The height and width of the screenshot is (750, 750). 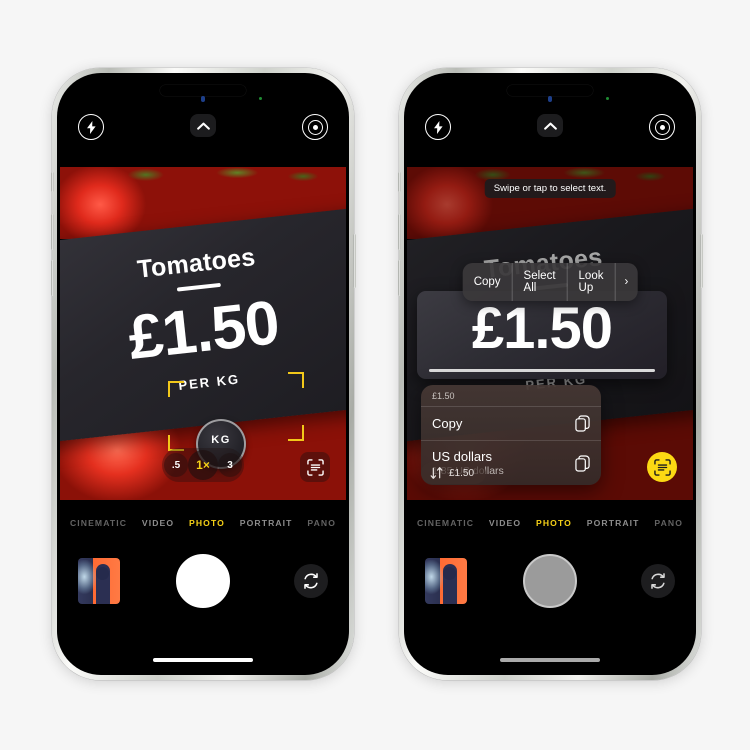 I want to click on text-edit-menu: Copy Select All Look Up ›, so click(x=550, y=282).